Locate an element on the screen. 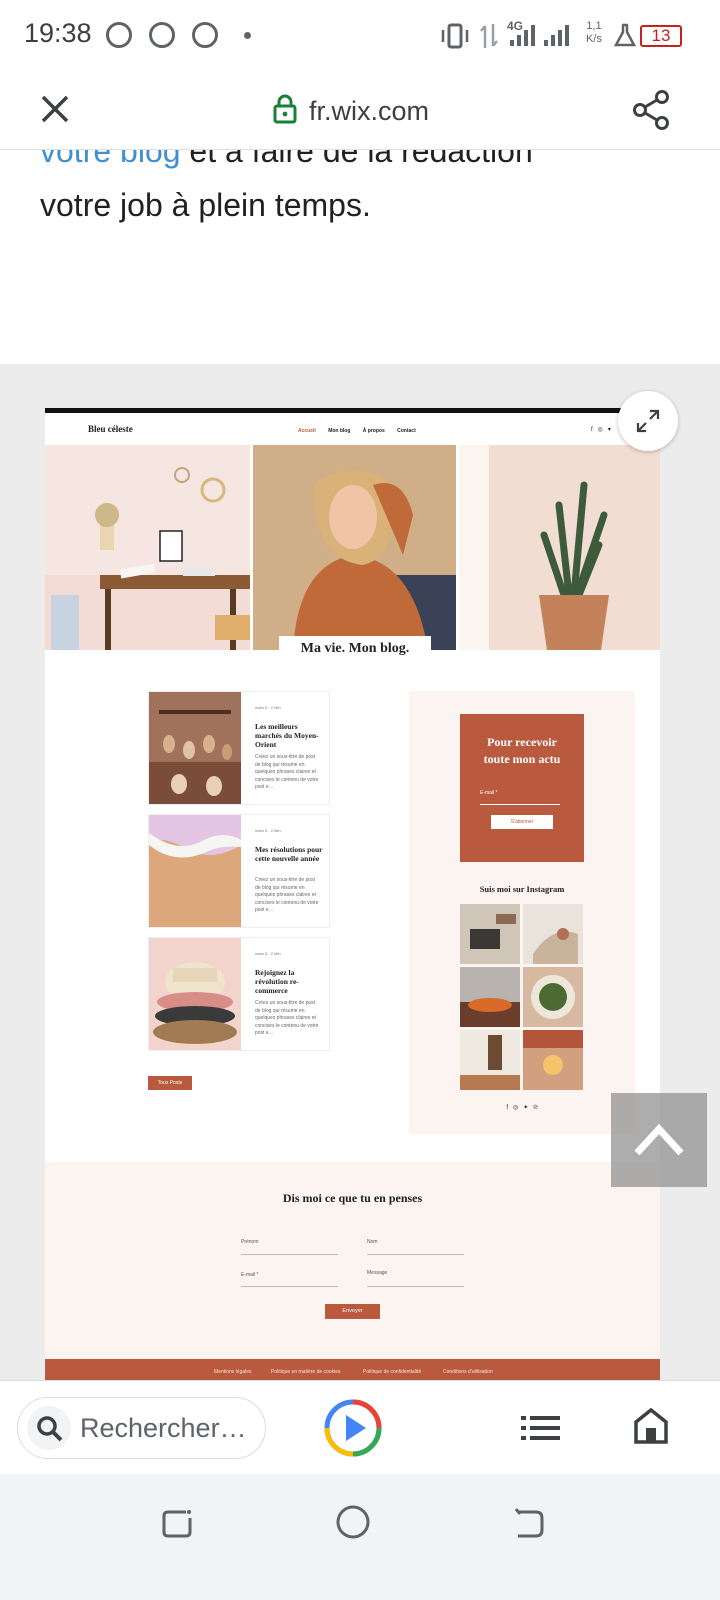 The height and width of the screenshot is (1600, 720). browser-url-bar: fr.wix.com is located at coordinates (360, 111).